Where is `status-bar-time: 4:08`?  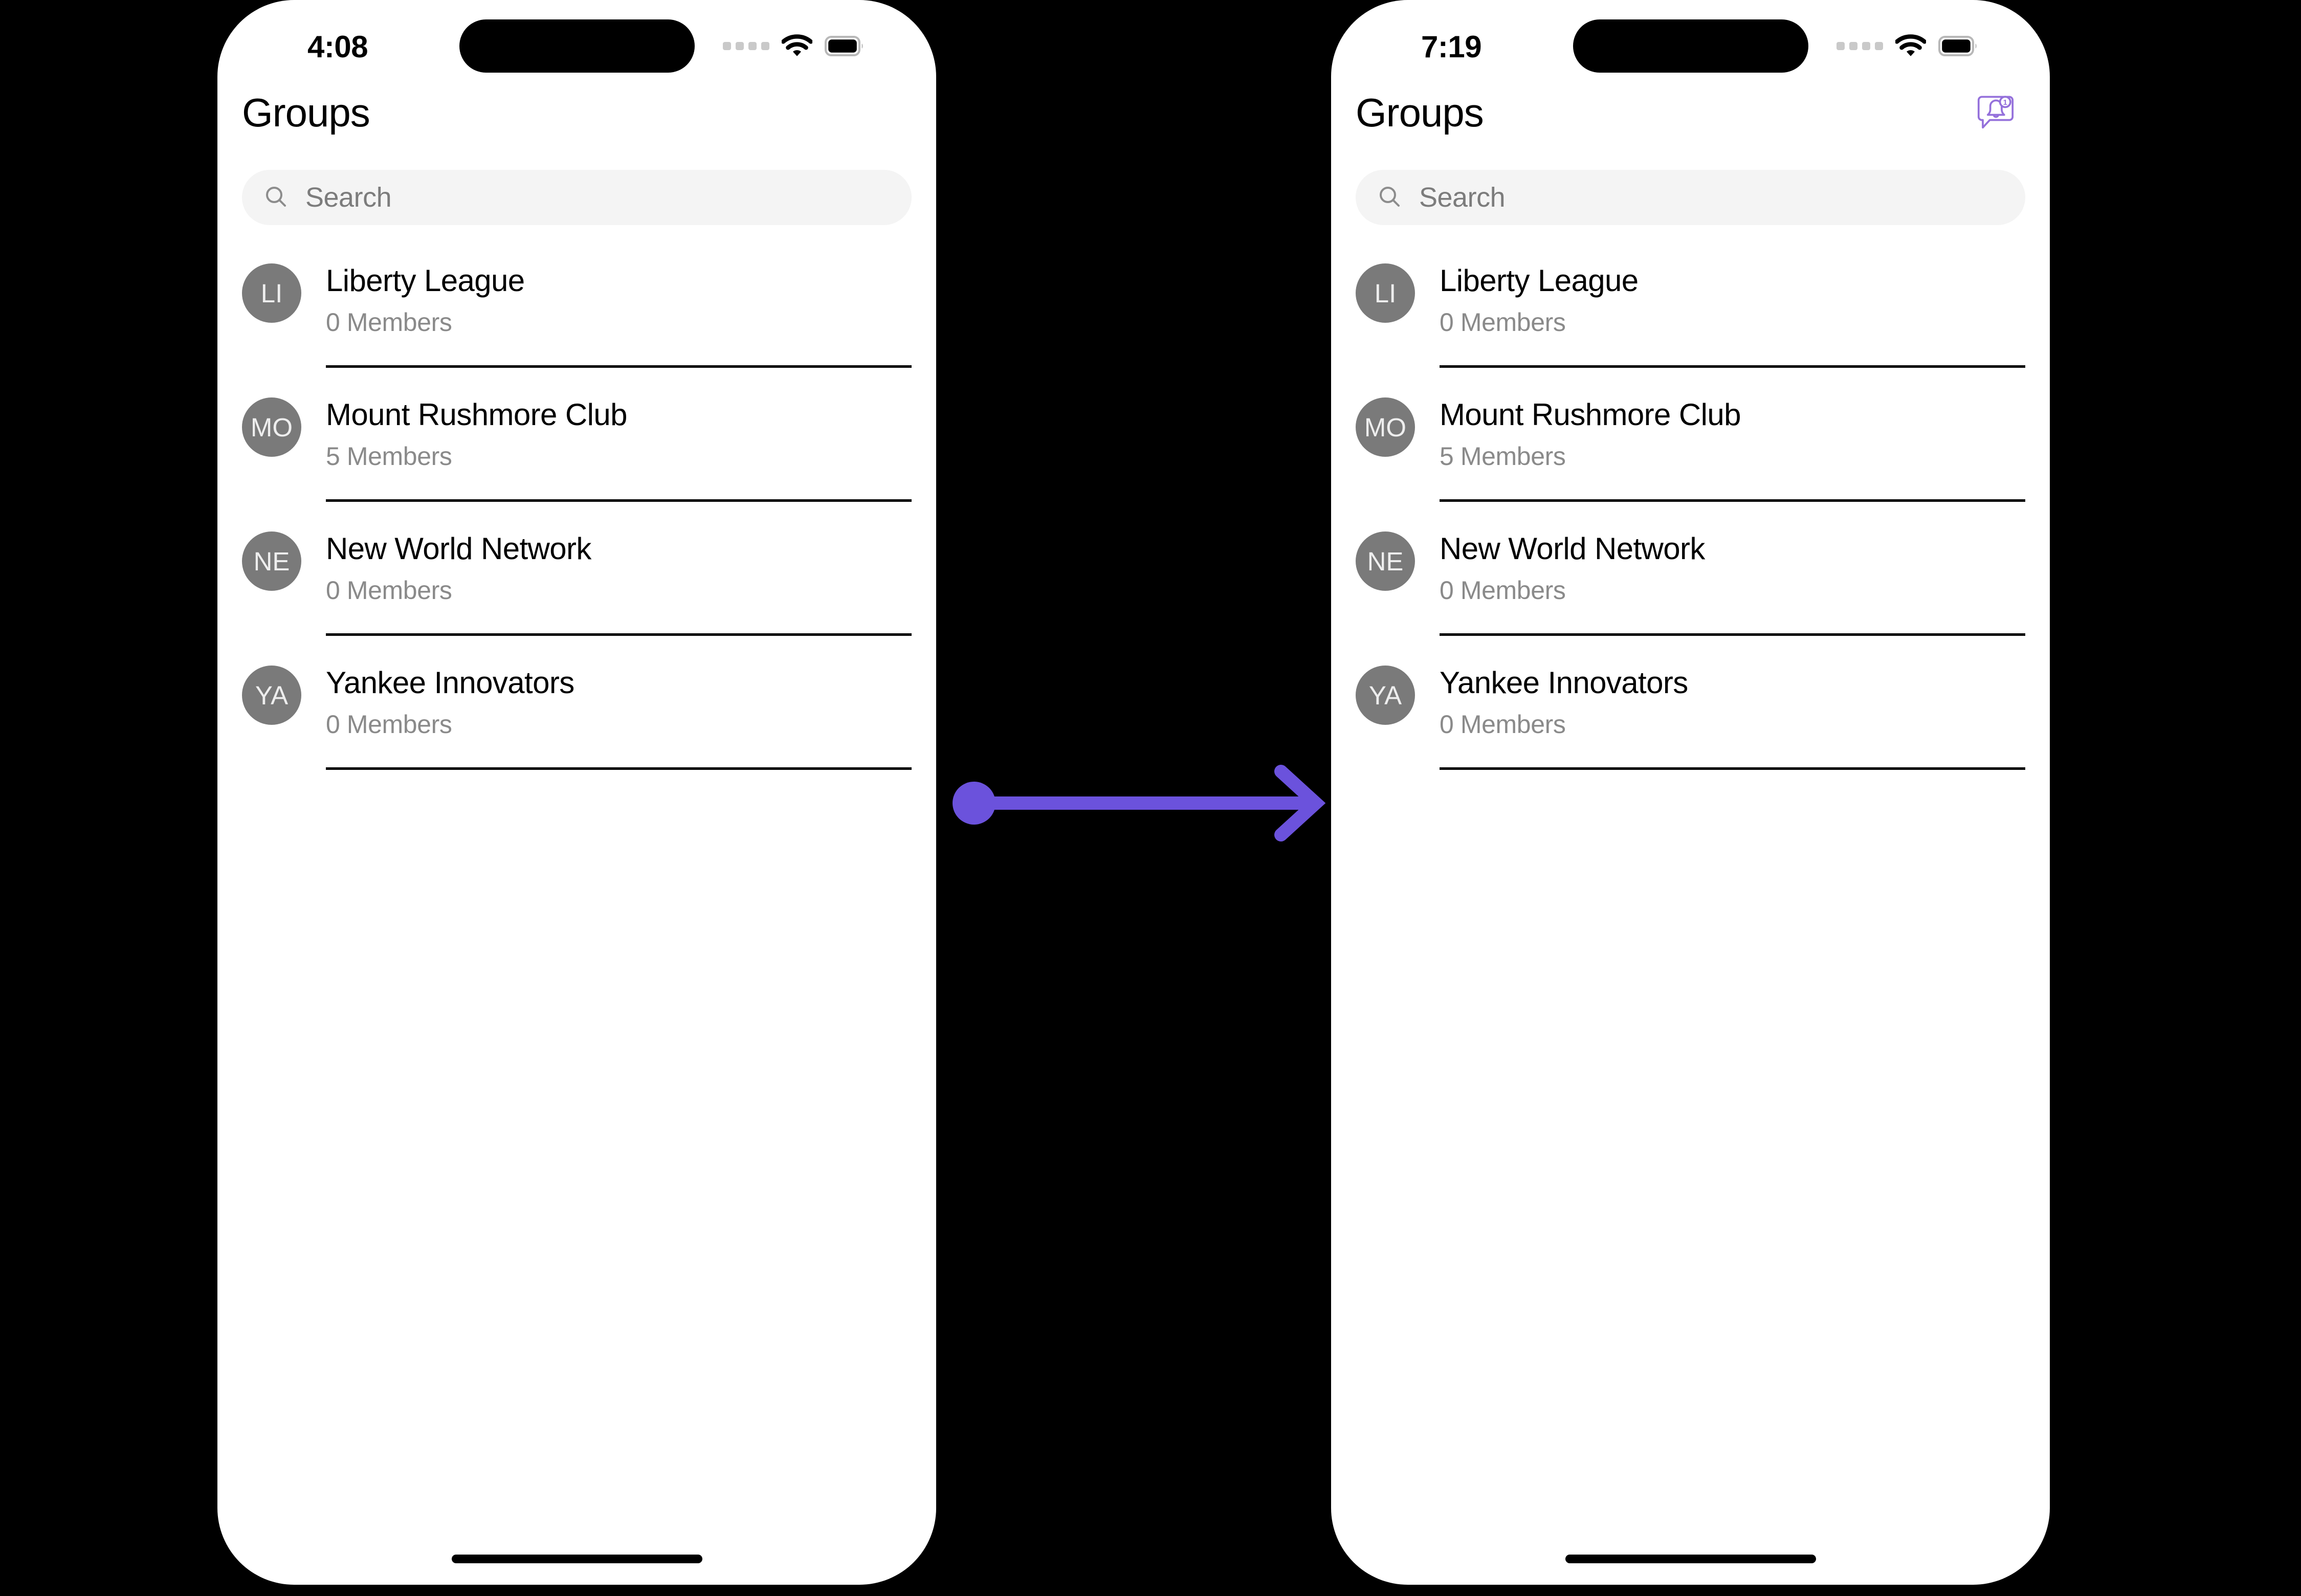 status-bar-time: 4:08 is located at coordinates (337, 47).